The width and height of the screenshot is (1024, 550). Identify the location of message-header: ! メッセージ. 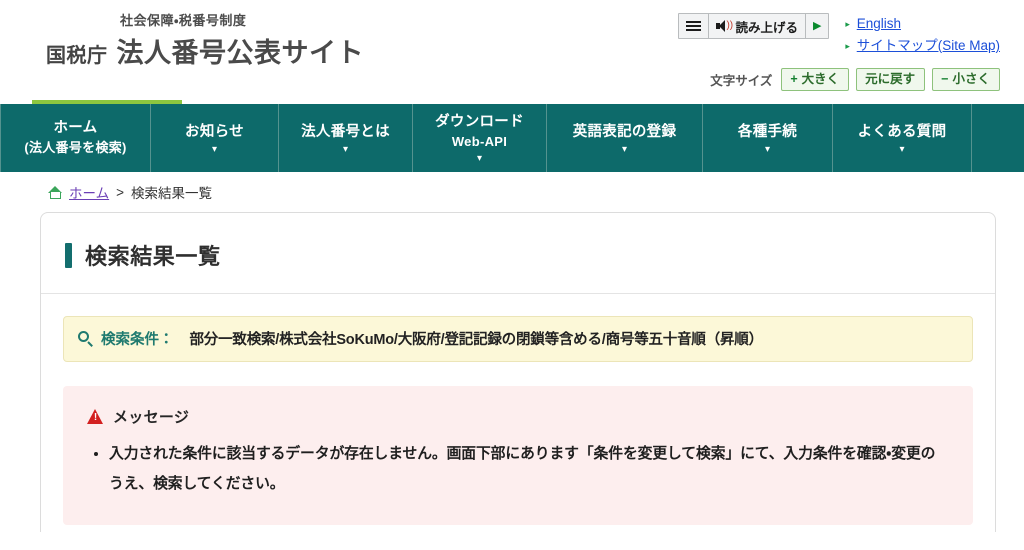
(518, 416).